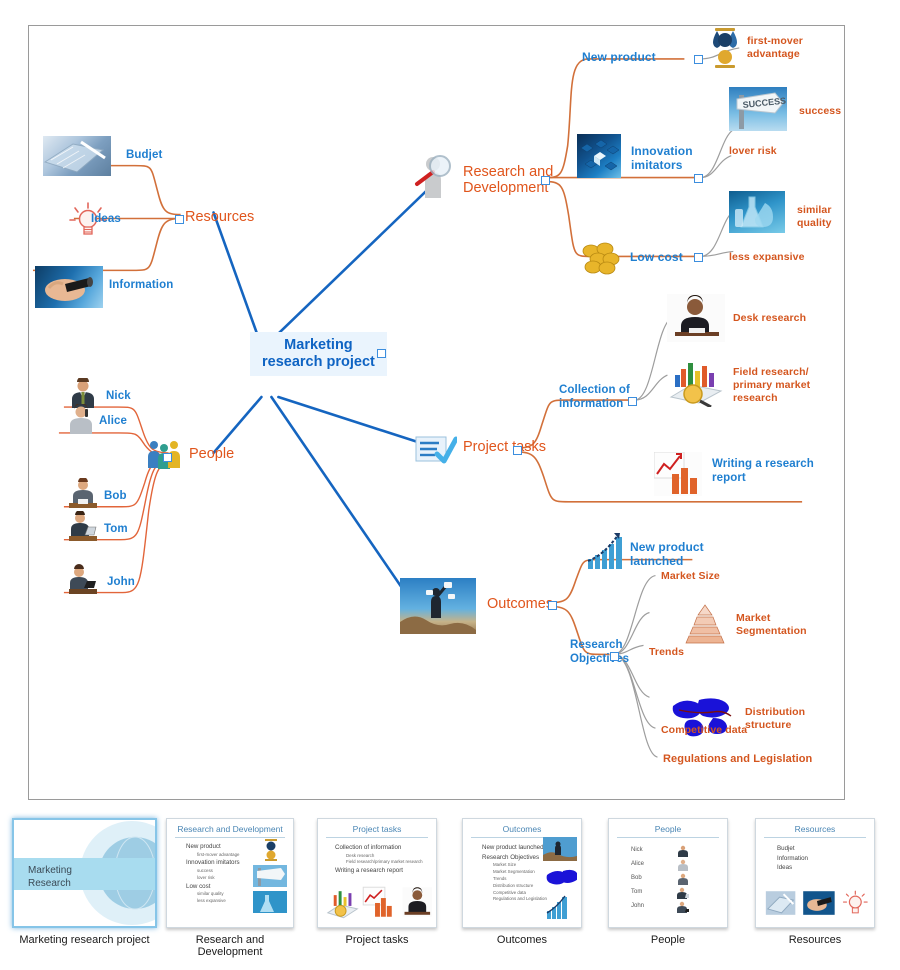 This screenshot has height=970, width=900. What do you see at coordinates (384, 862) in the screenshot?
I see `thumb-line: Field research/primary market research` at bounding box center [384, 862].